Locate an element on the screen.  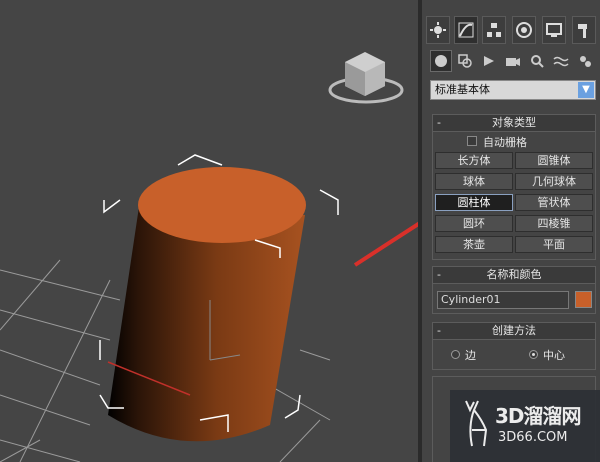
viewcube is located at coordinates (366, 78).